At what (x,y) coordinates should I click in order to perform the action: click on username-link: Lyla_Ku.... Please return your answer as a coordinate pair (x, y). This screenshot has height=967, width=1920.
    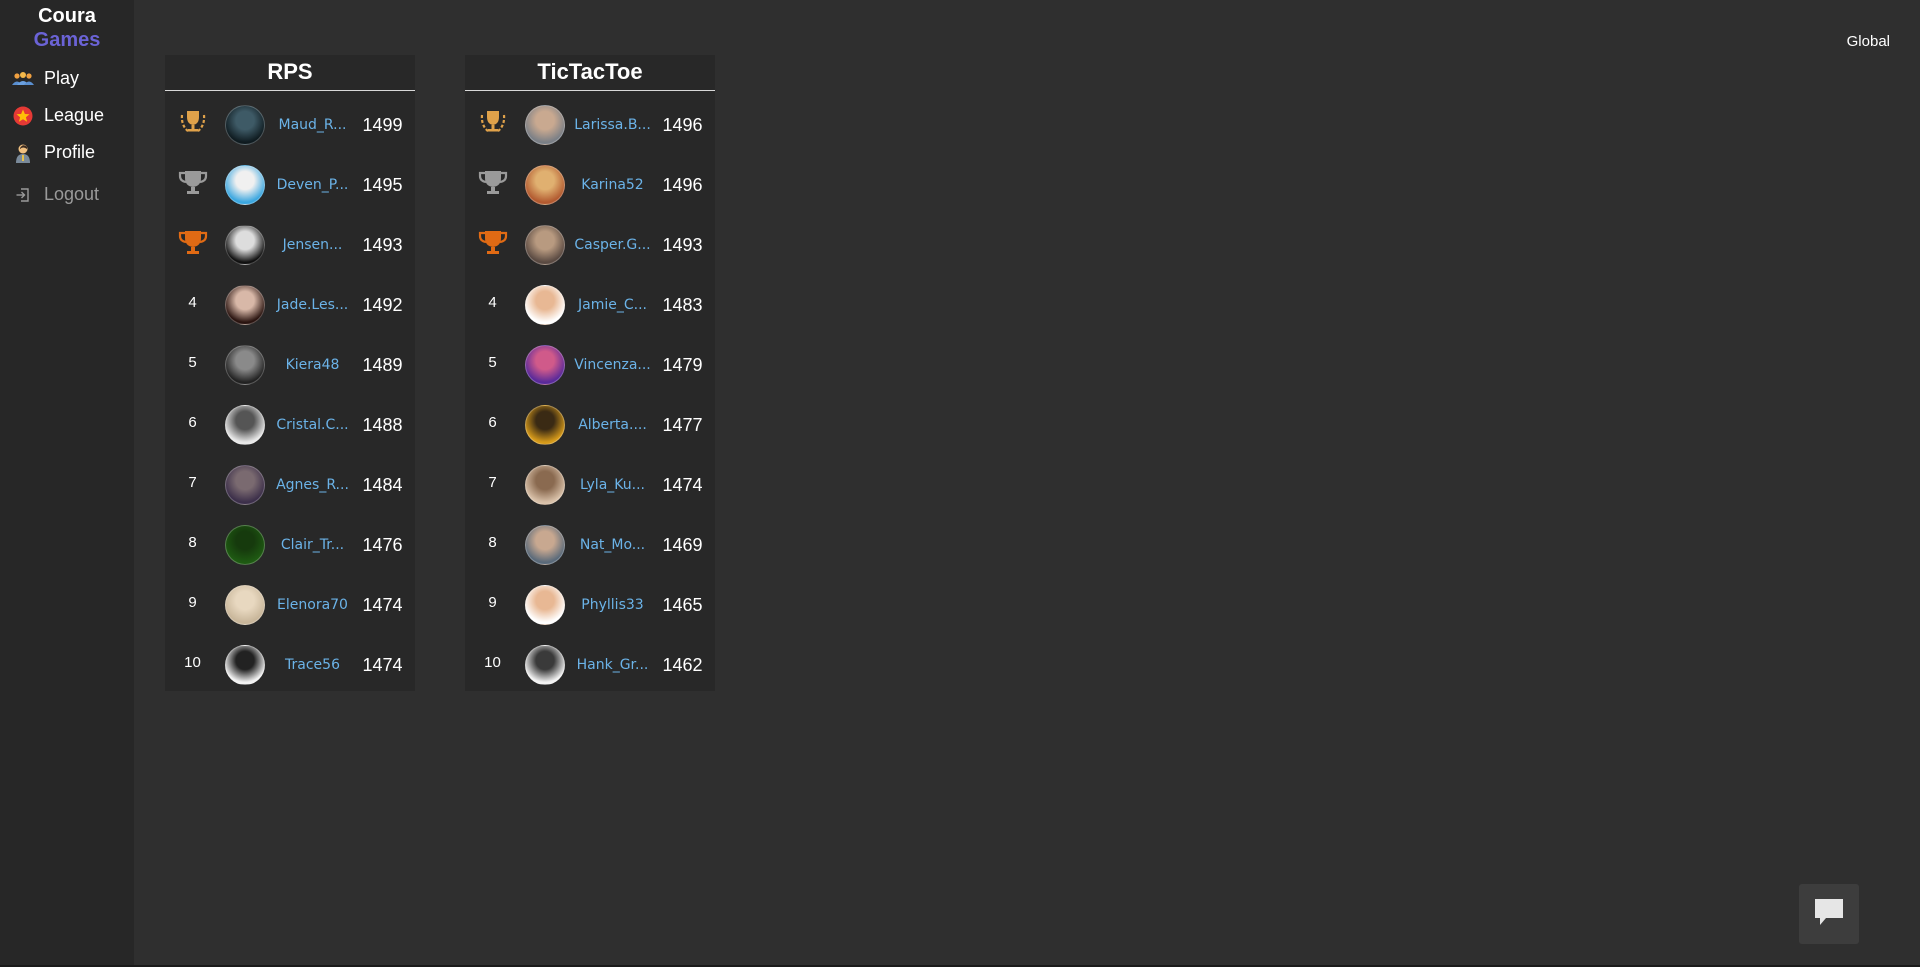
    Looking at the image, I should click on (610, 485).